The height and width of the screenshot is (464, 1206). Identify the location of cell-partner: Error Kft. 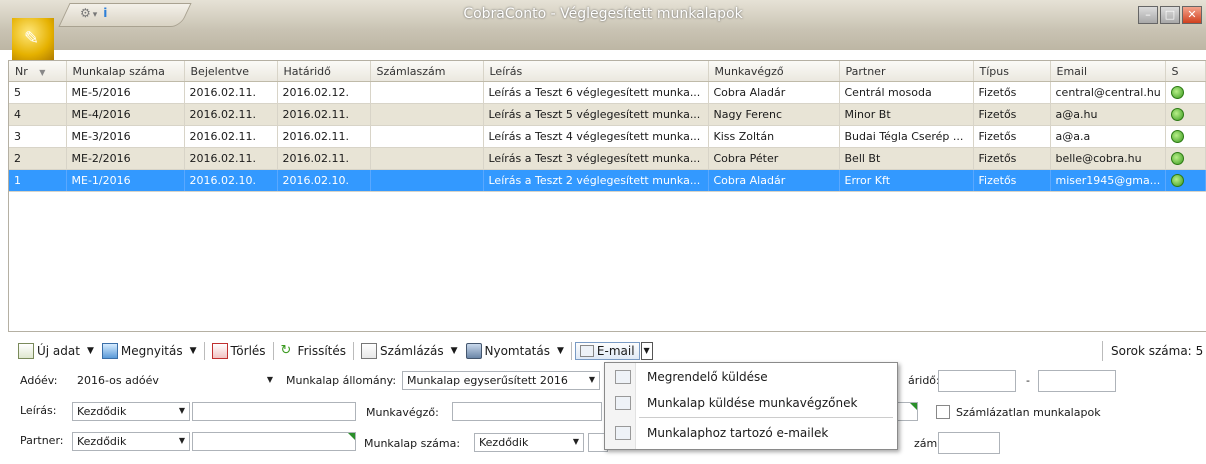
(906, 180).